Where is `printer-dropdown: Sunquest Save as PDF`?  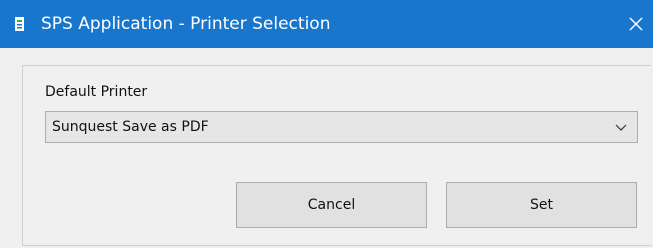
printer-dropdown: Sunquest Save as PDF is located at coordinates (341, 127).